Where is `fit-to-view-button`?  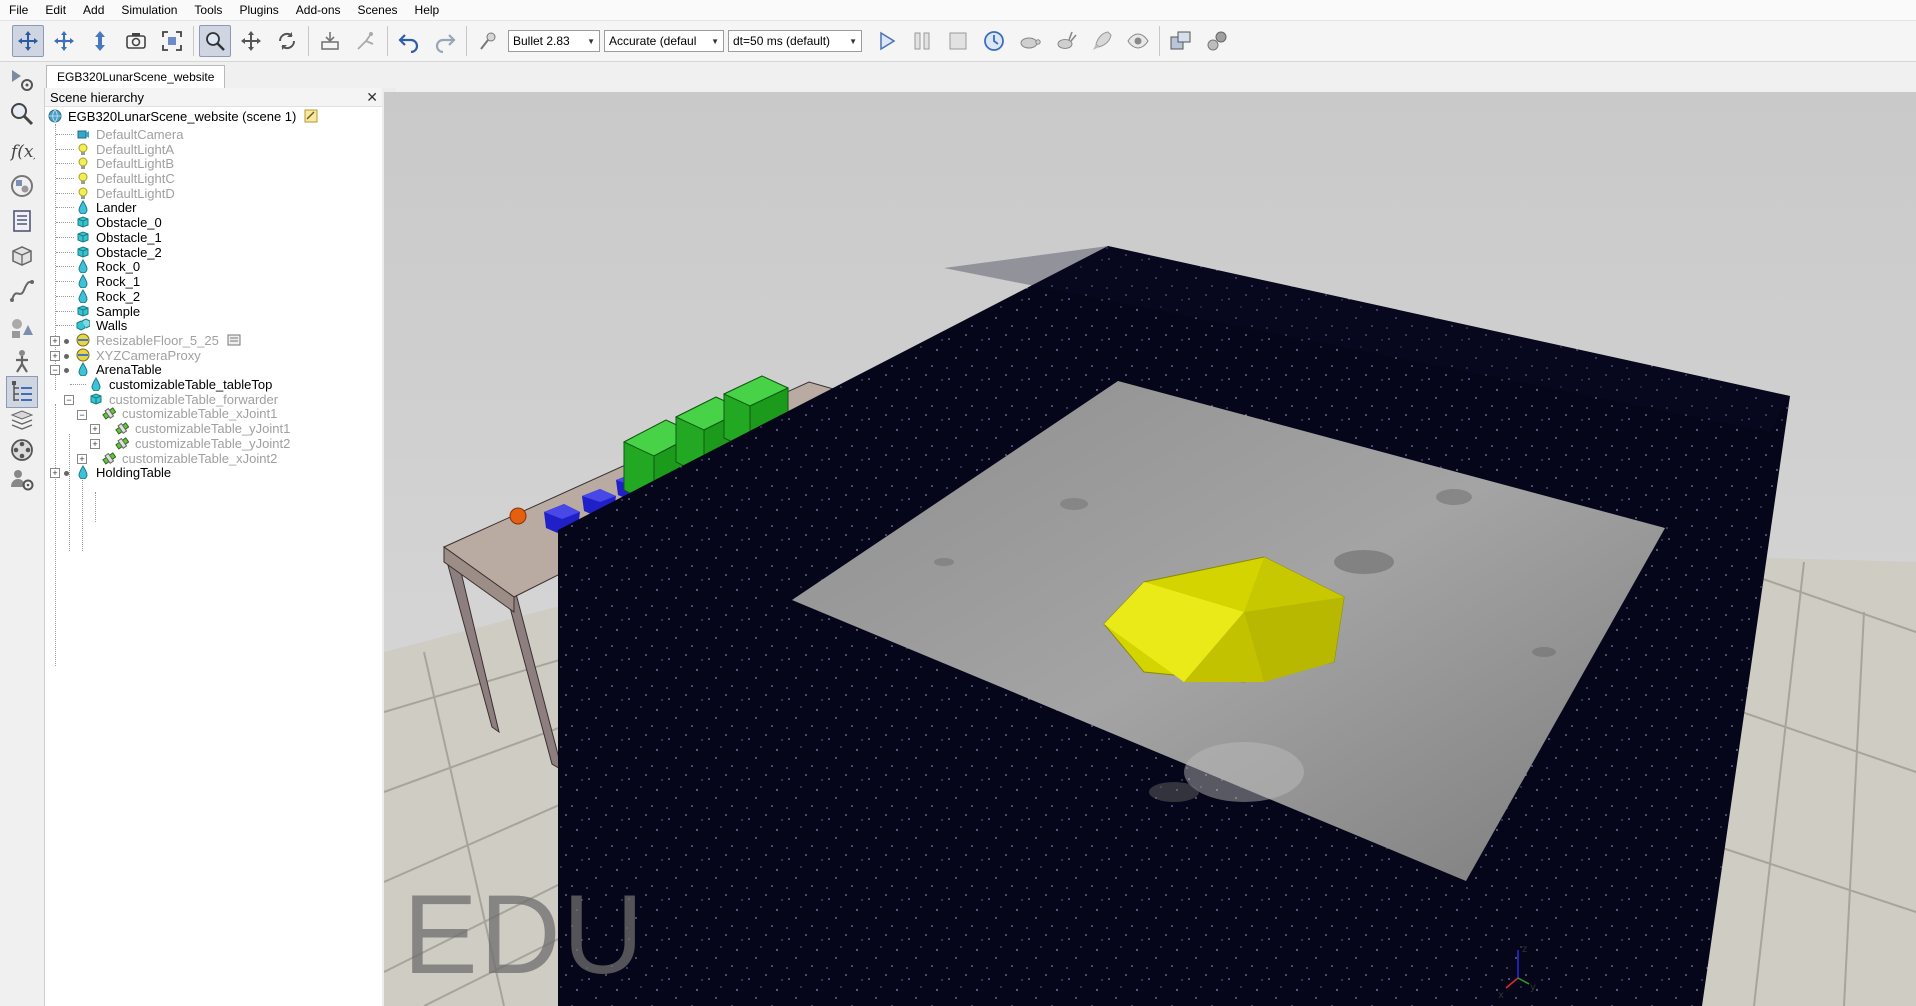 fit-to-view-button is located at coordinates (172, 41).